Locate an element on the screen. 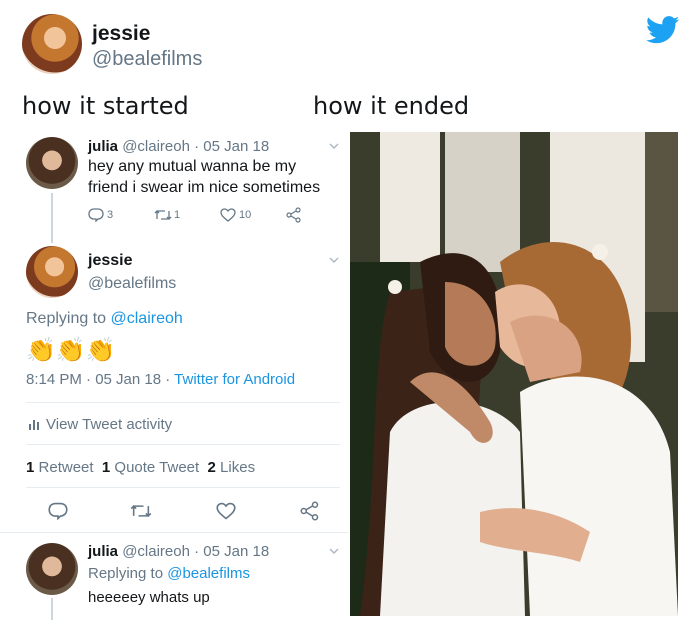 Image resolution: width=700 pixels, height=624 pixels. tweet1-avatar is located at coordinates (52, 163).